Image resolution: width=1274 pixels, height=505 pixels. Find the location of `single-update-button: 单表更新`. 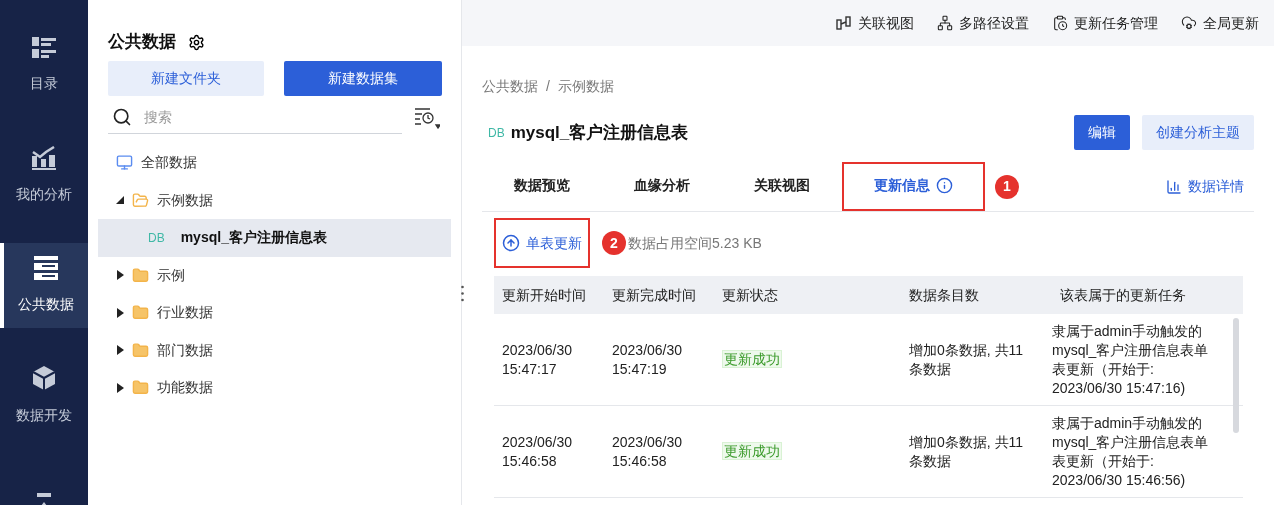

single-update-button: 单表更新 is located at coordinates (542, 243).